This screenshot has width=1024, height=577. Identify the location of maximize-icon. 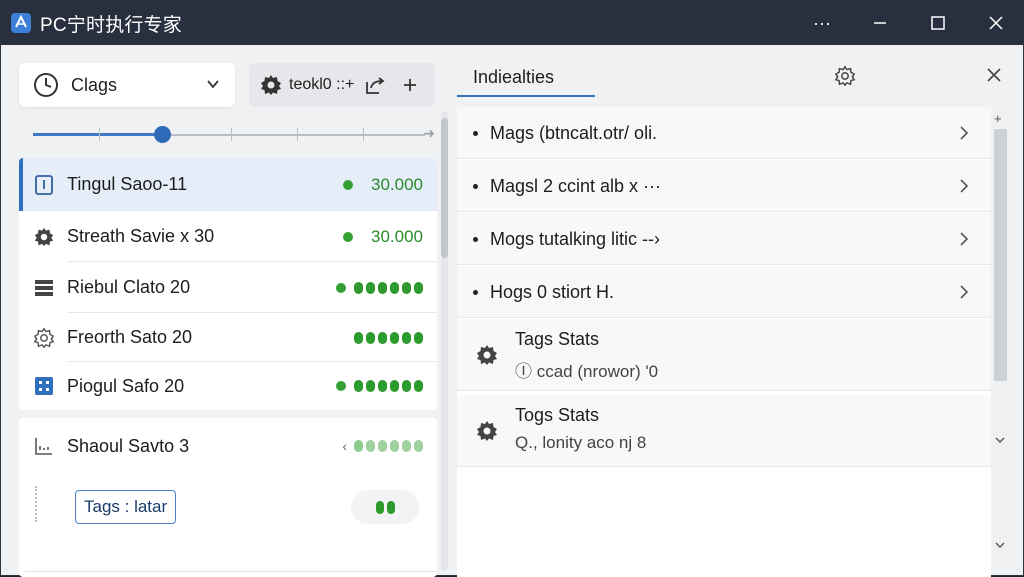
(938, 23).